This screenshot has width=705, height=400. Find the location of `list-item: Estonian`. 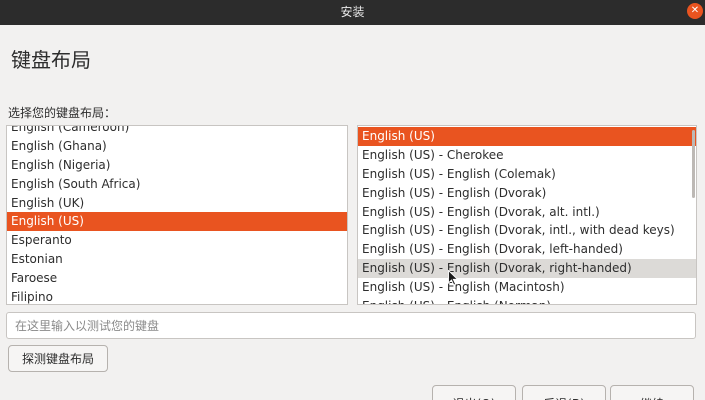

list-item: Estonian is located at coordinates (177, 259).